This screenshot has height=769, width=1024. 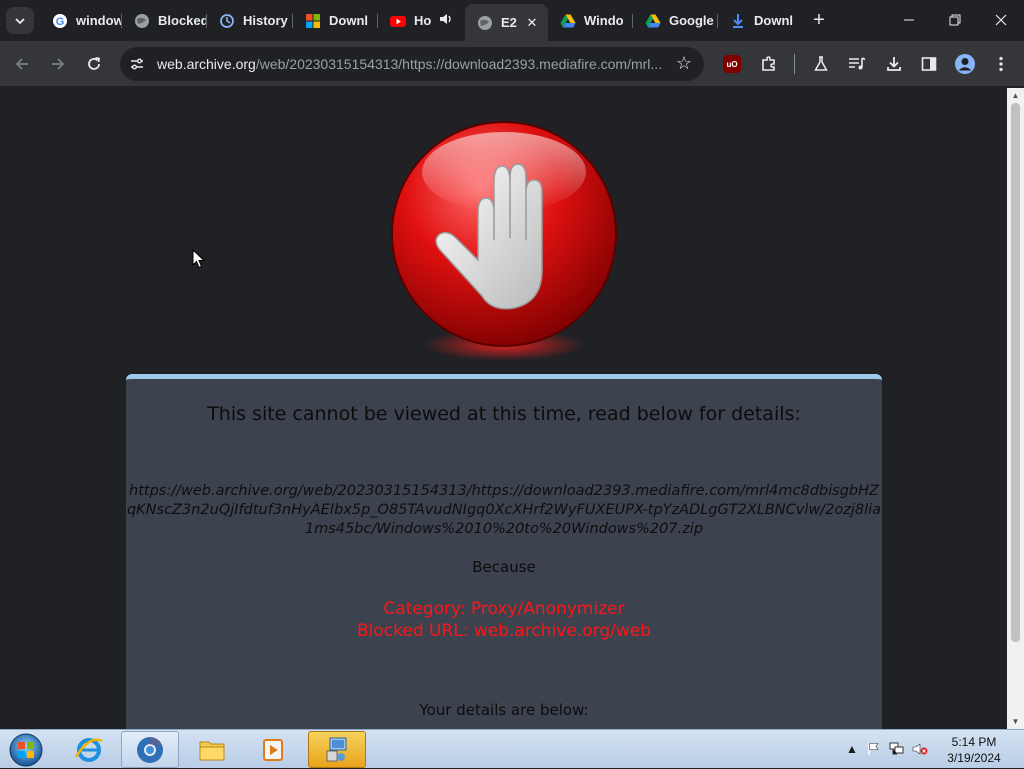 I want to click on taskbar-clock: 5:14 PM 3/19/2024, so click(x=974, y=750).